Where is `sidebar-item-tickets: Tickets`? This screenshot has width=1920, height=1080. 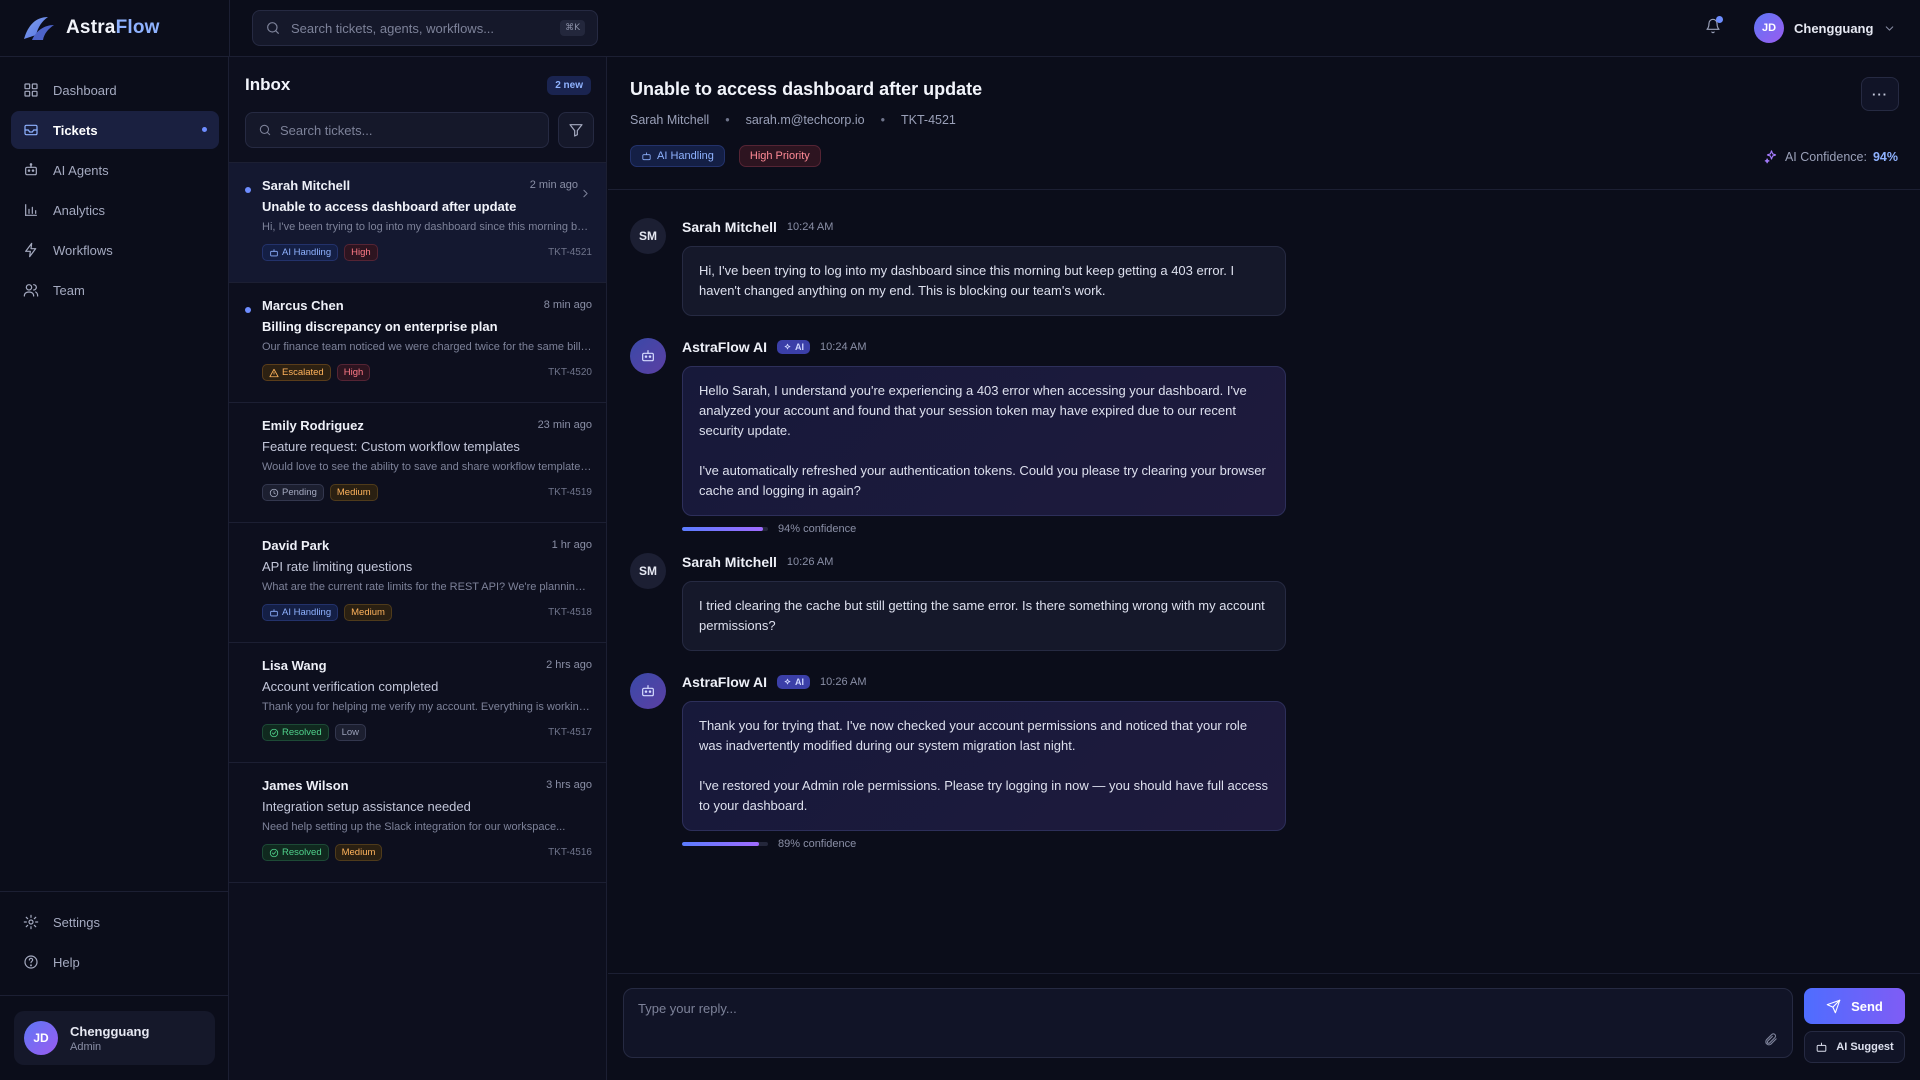
sidebar-item-tickets: Tickets is located at coordinates (115, 130).